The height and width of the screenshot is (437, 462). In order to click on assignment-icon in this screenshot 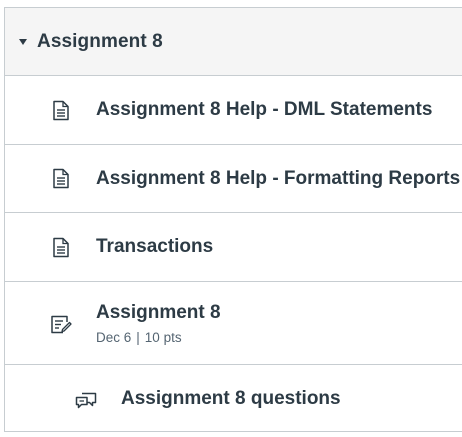, I will do `click(61, 323)`.